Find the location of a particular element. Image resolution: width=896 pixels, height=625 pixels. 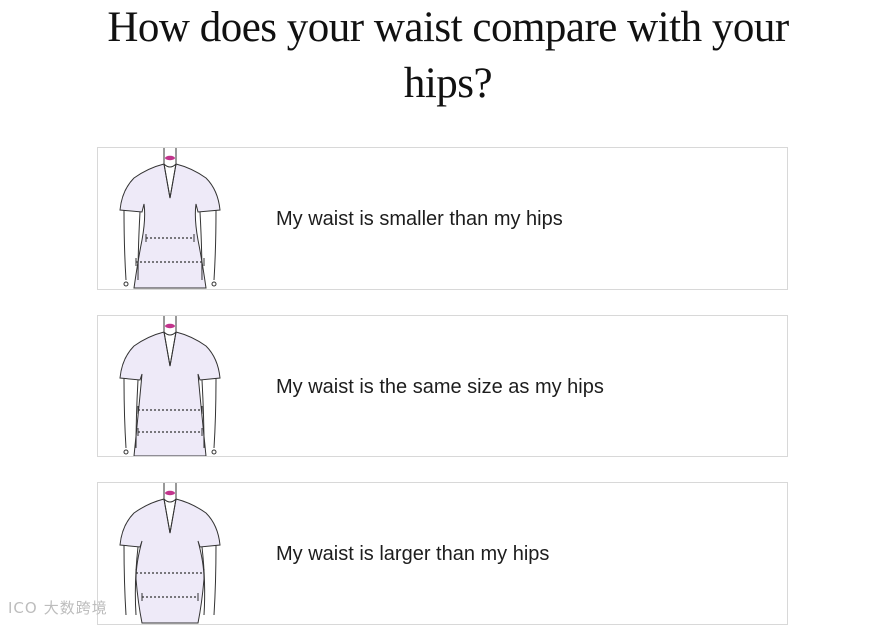

watermark: ICO 大数跨境 is located at coordinates (58, 607).